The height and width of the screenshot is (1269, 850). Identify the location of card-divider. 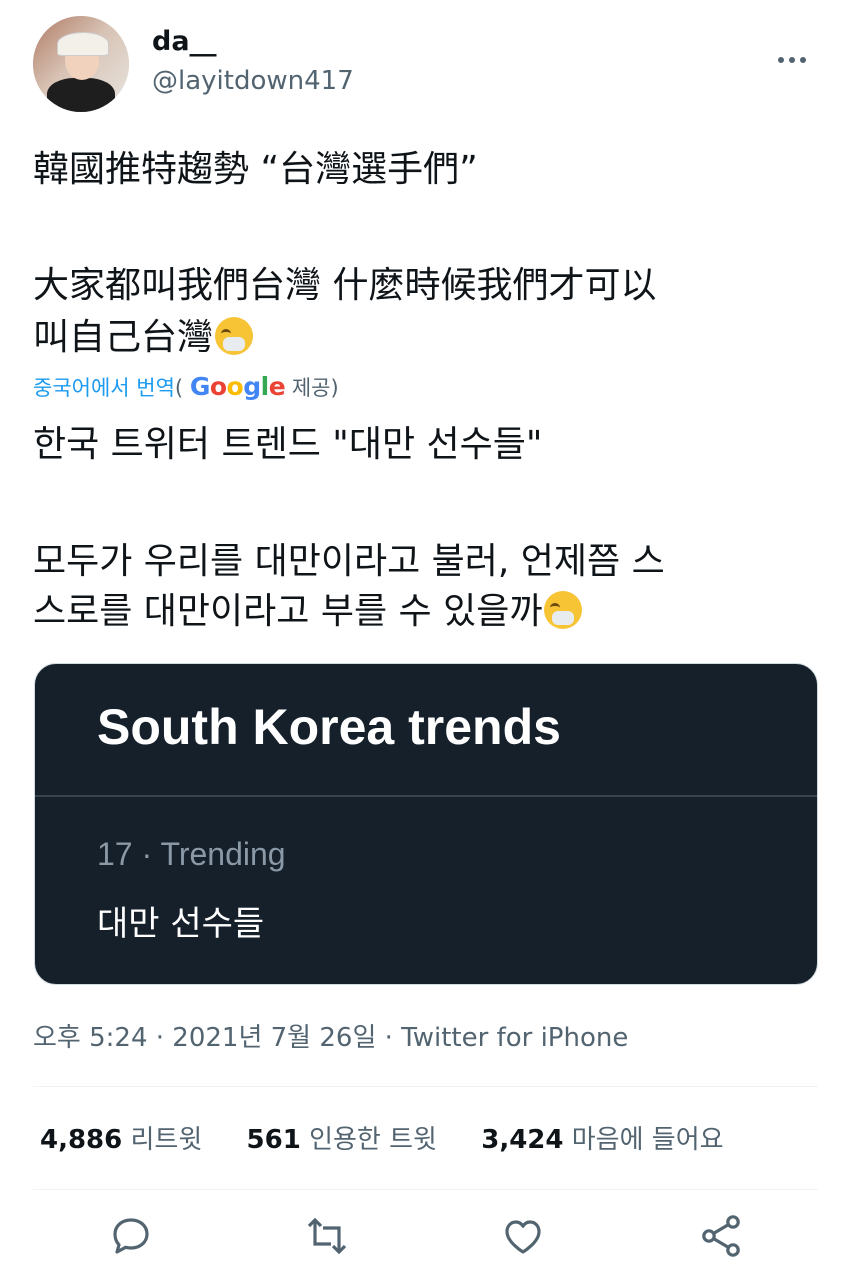
(426, 796).